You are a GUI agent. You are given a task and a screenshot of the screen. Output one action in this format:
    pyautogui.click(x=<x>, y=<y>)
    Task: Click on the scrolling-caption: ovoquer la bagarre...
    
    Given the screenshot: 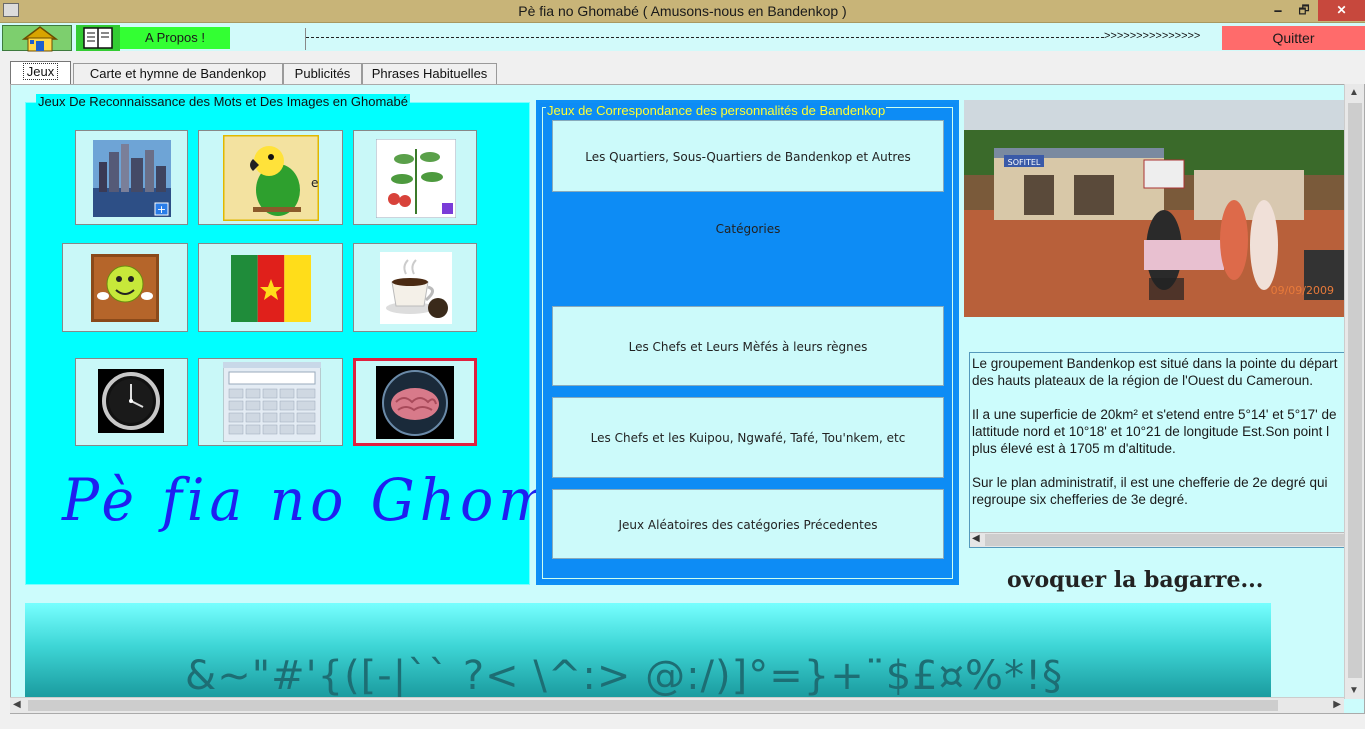 What is the action you would take?
    pyautogui.click(x=1135, y=580)
    